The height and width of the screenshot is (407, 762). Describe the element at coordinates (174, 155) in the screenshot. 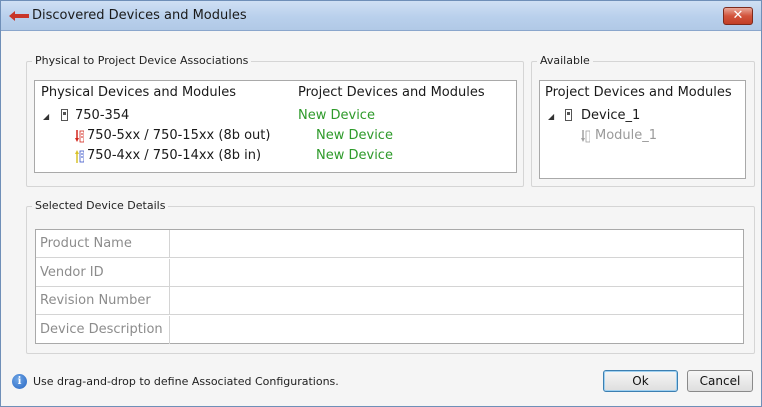

I see `physical-module-8b-in: 750-4xx / 750-14xx (8b in)` at that location.